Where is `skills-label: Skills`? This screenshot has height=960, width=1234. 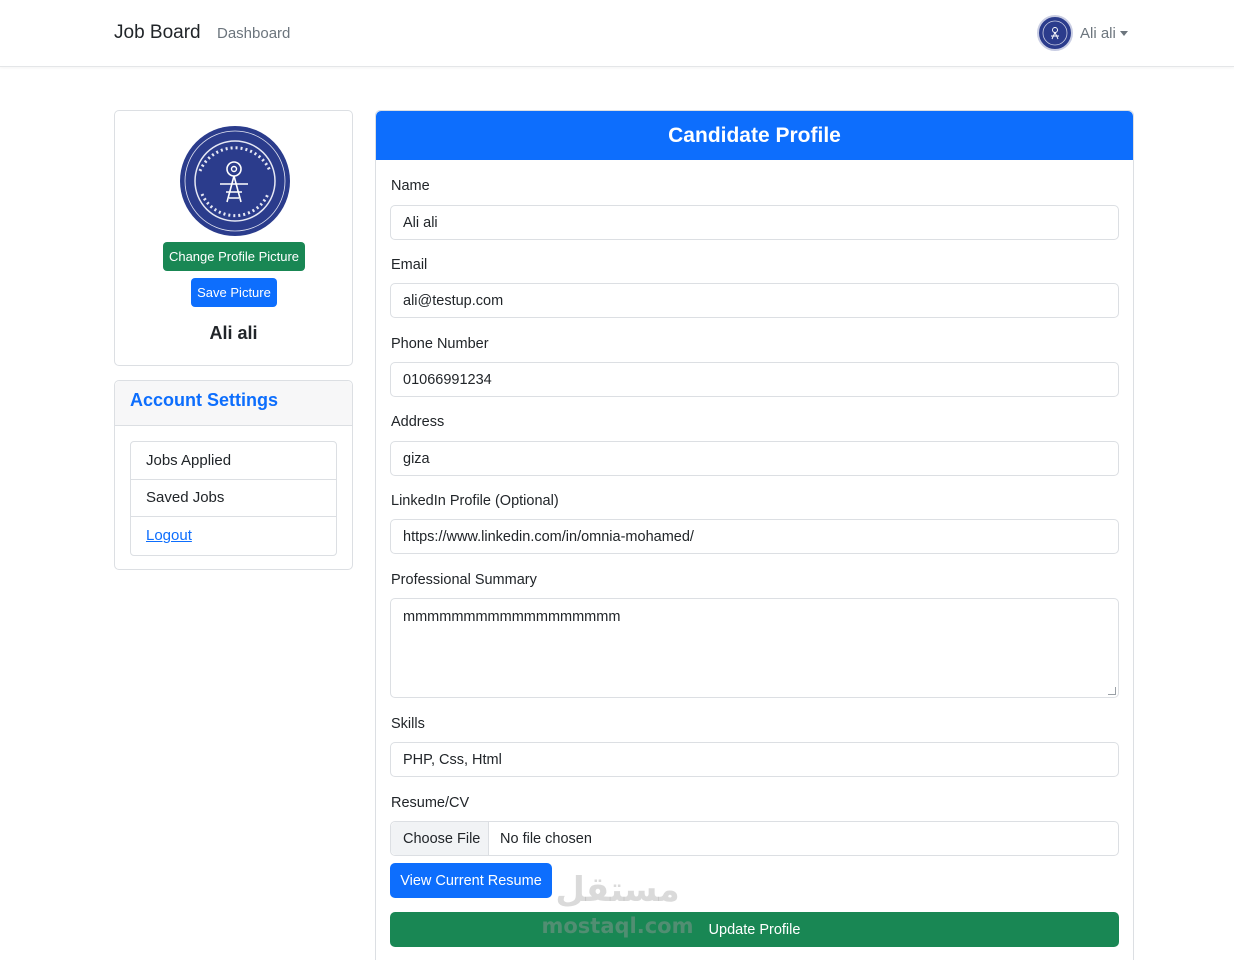 skills-label: Skills is located at coordinates (408, 724).